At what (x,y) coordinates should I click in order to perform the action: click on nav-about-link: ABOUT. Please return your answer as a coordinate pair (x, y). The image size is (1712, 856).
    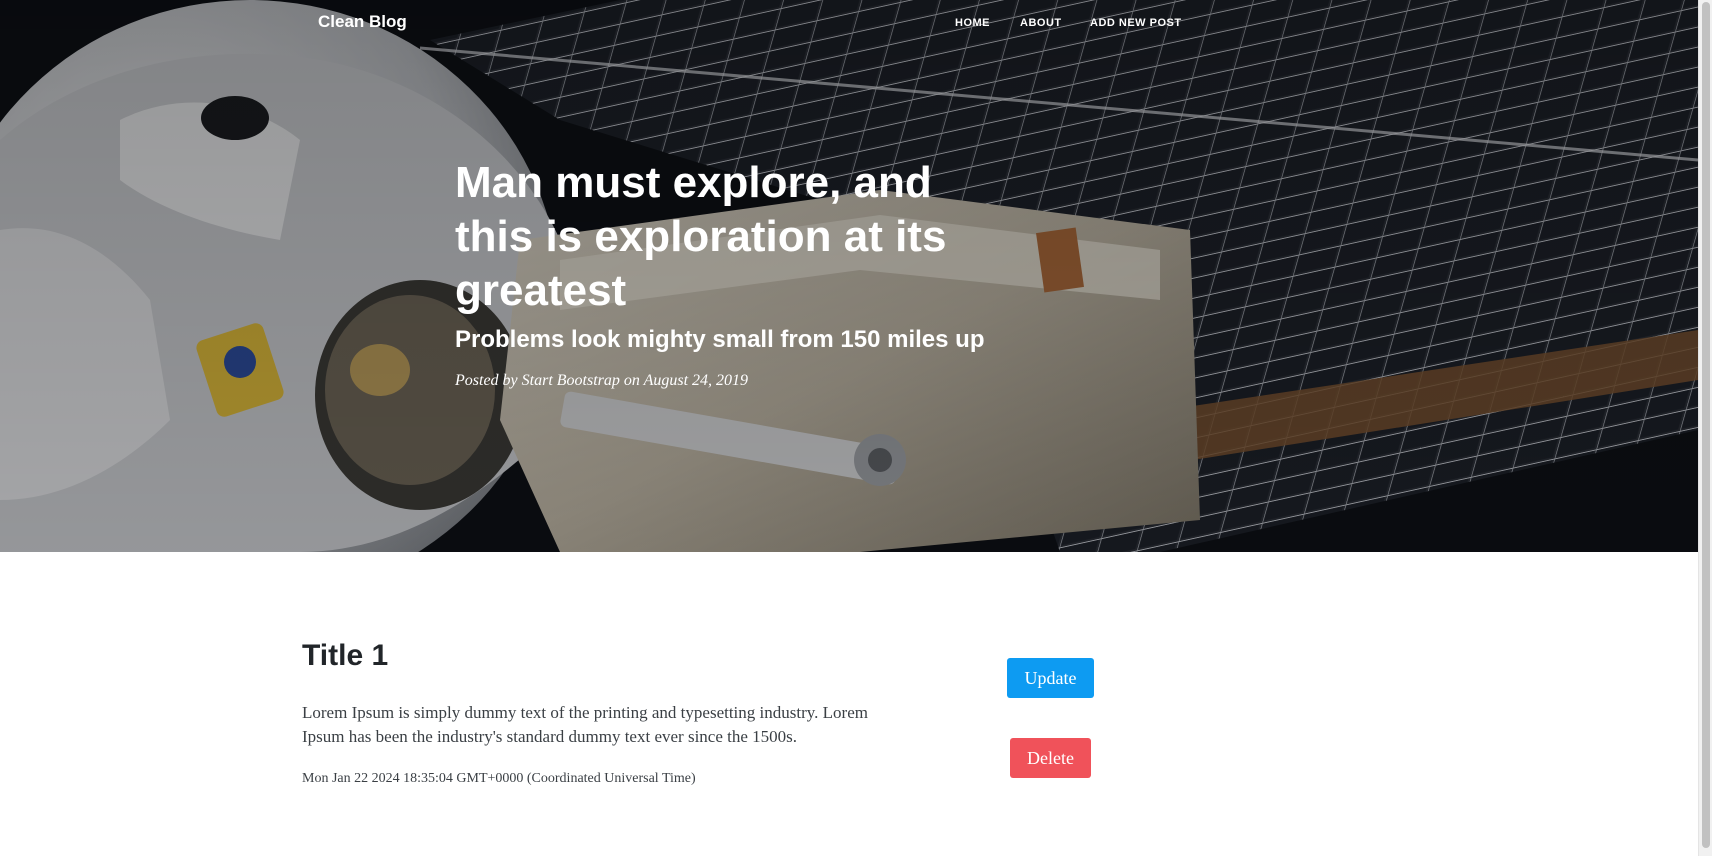
    Looking at the image, I should click on (1041, 23).